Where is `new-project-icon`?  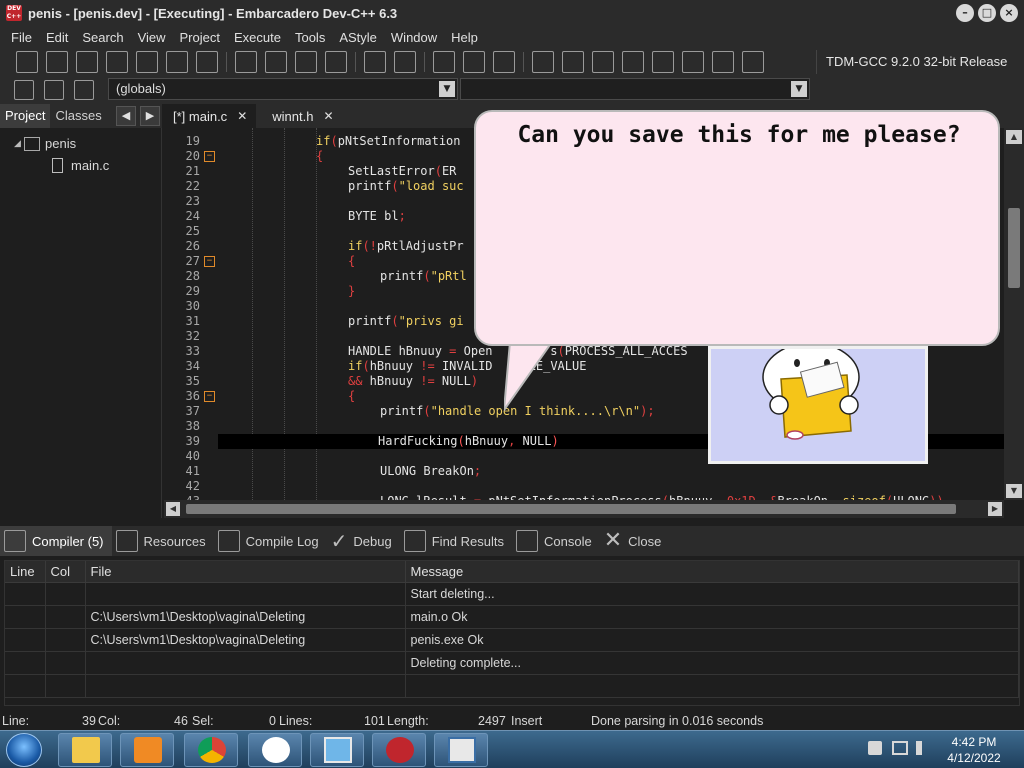
new-project-icon is located at coordinates (444, 62).